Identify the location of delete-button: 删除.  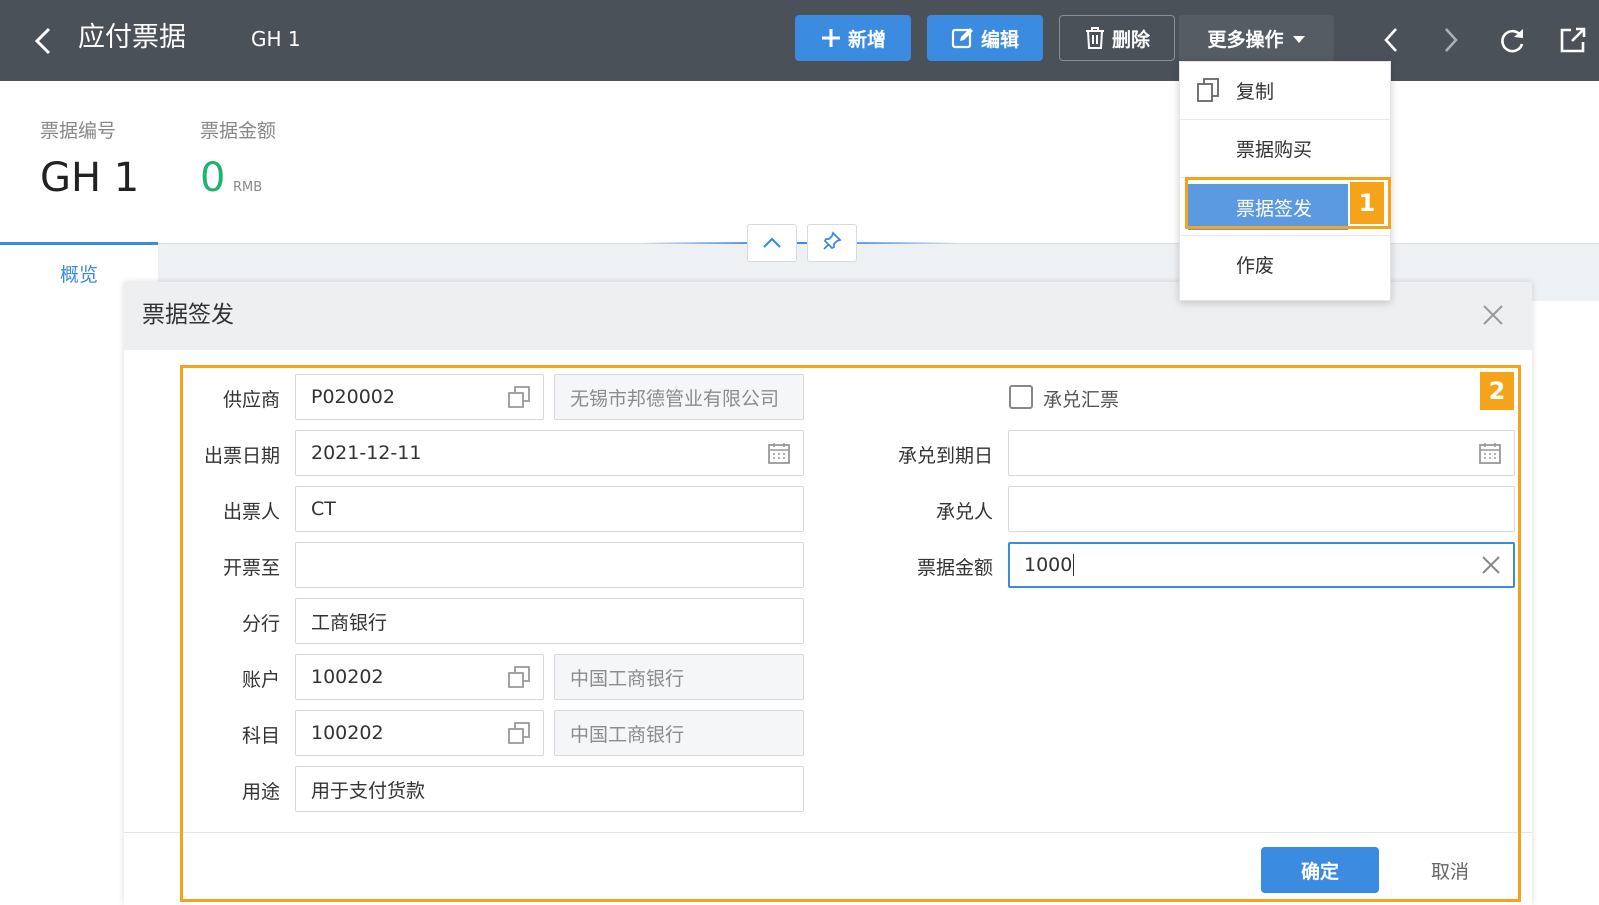
(1117, 38).